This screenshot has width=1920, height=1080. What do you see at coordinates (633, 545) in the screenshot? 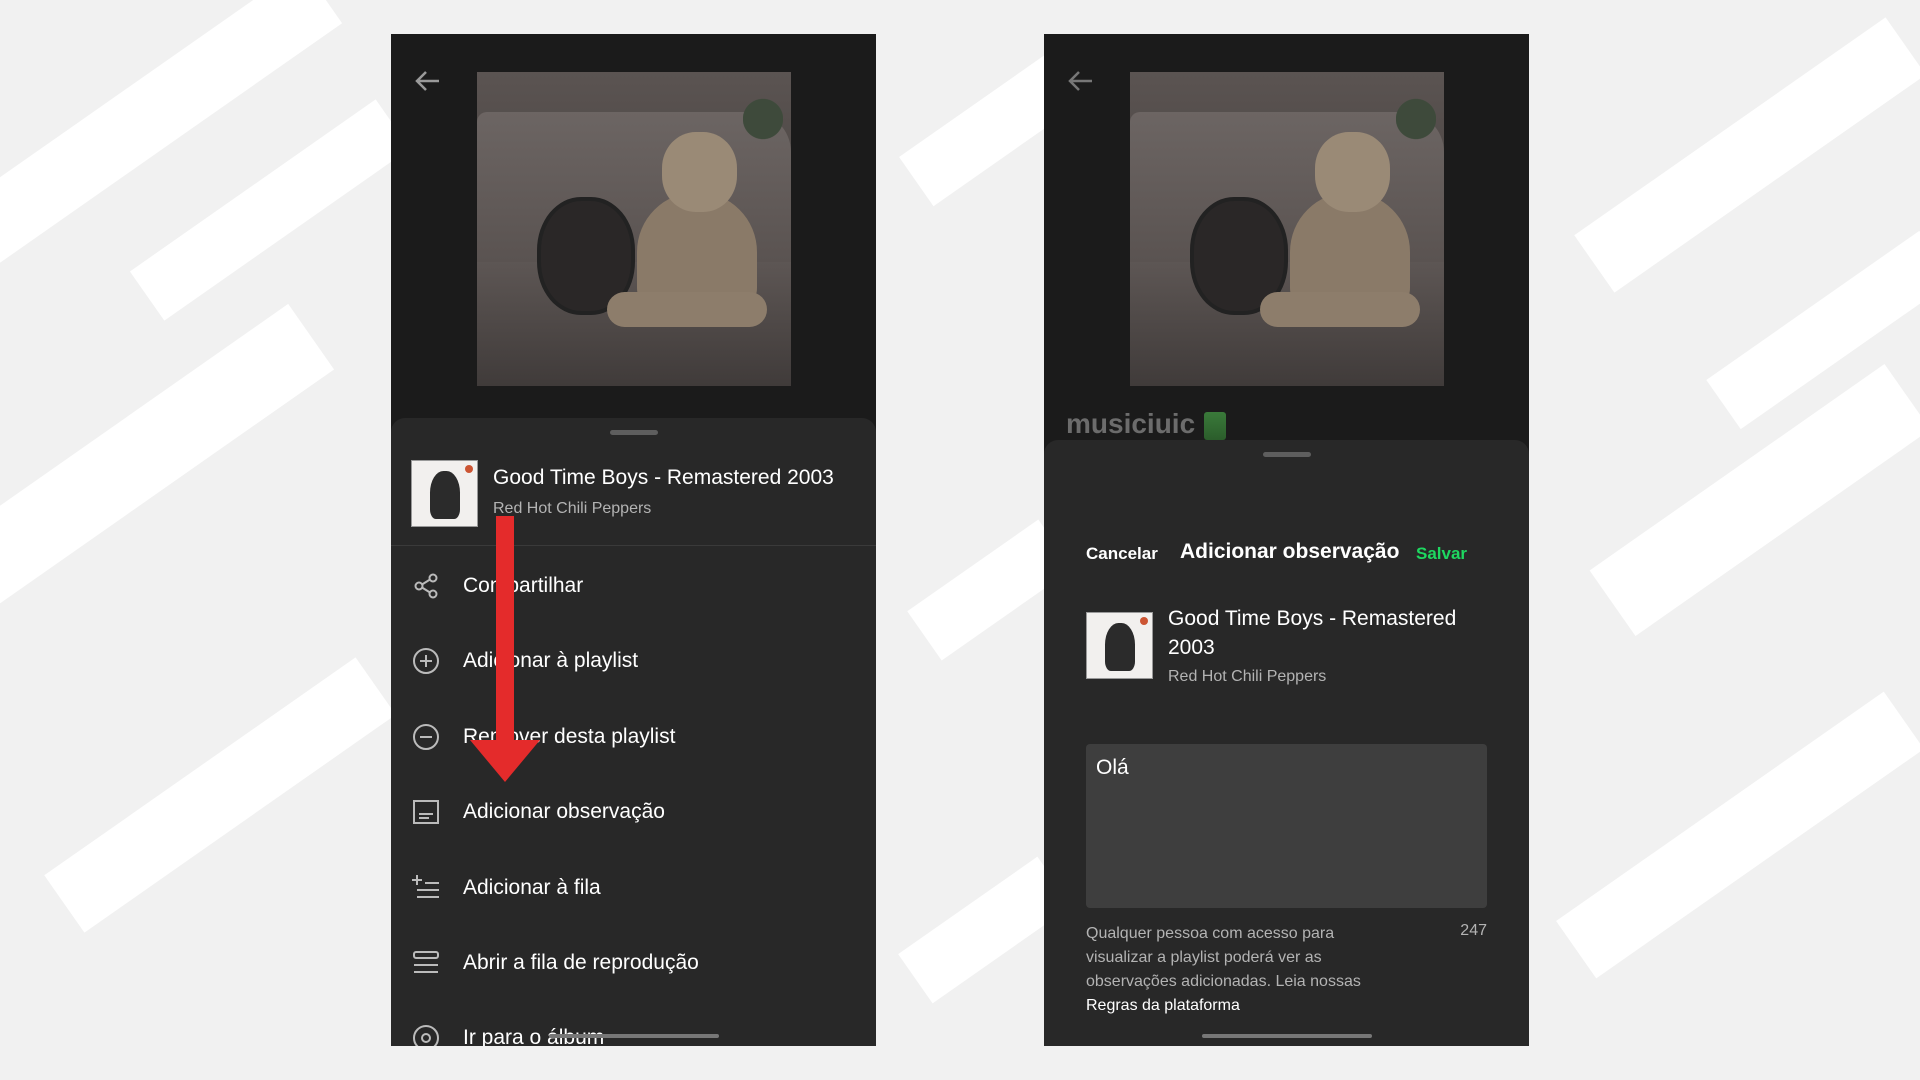
I see `divider` at bounding box center [633, 545].